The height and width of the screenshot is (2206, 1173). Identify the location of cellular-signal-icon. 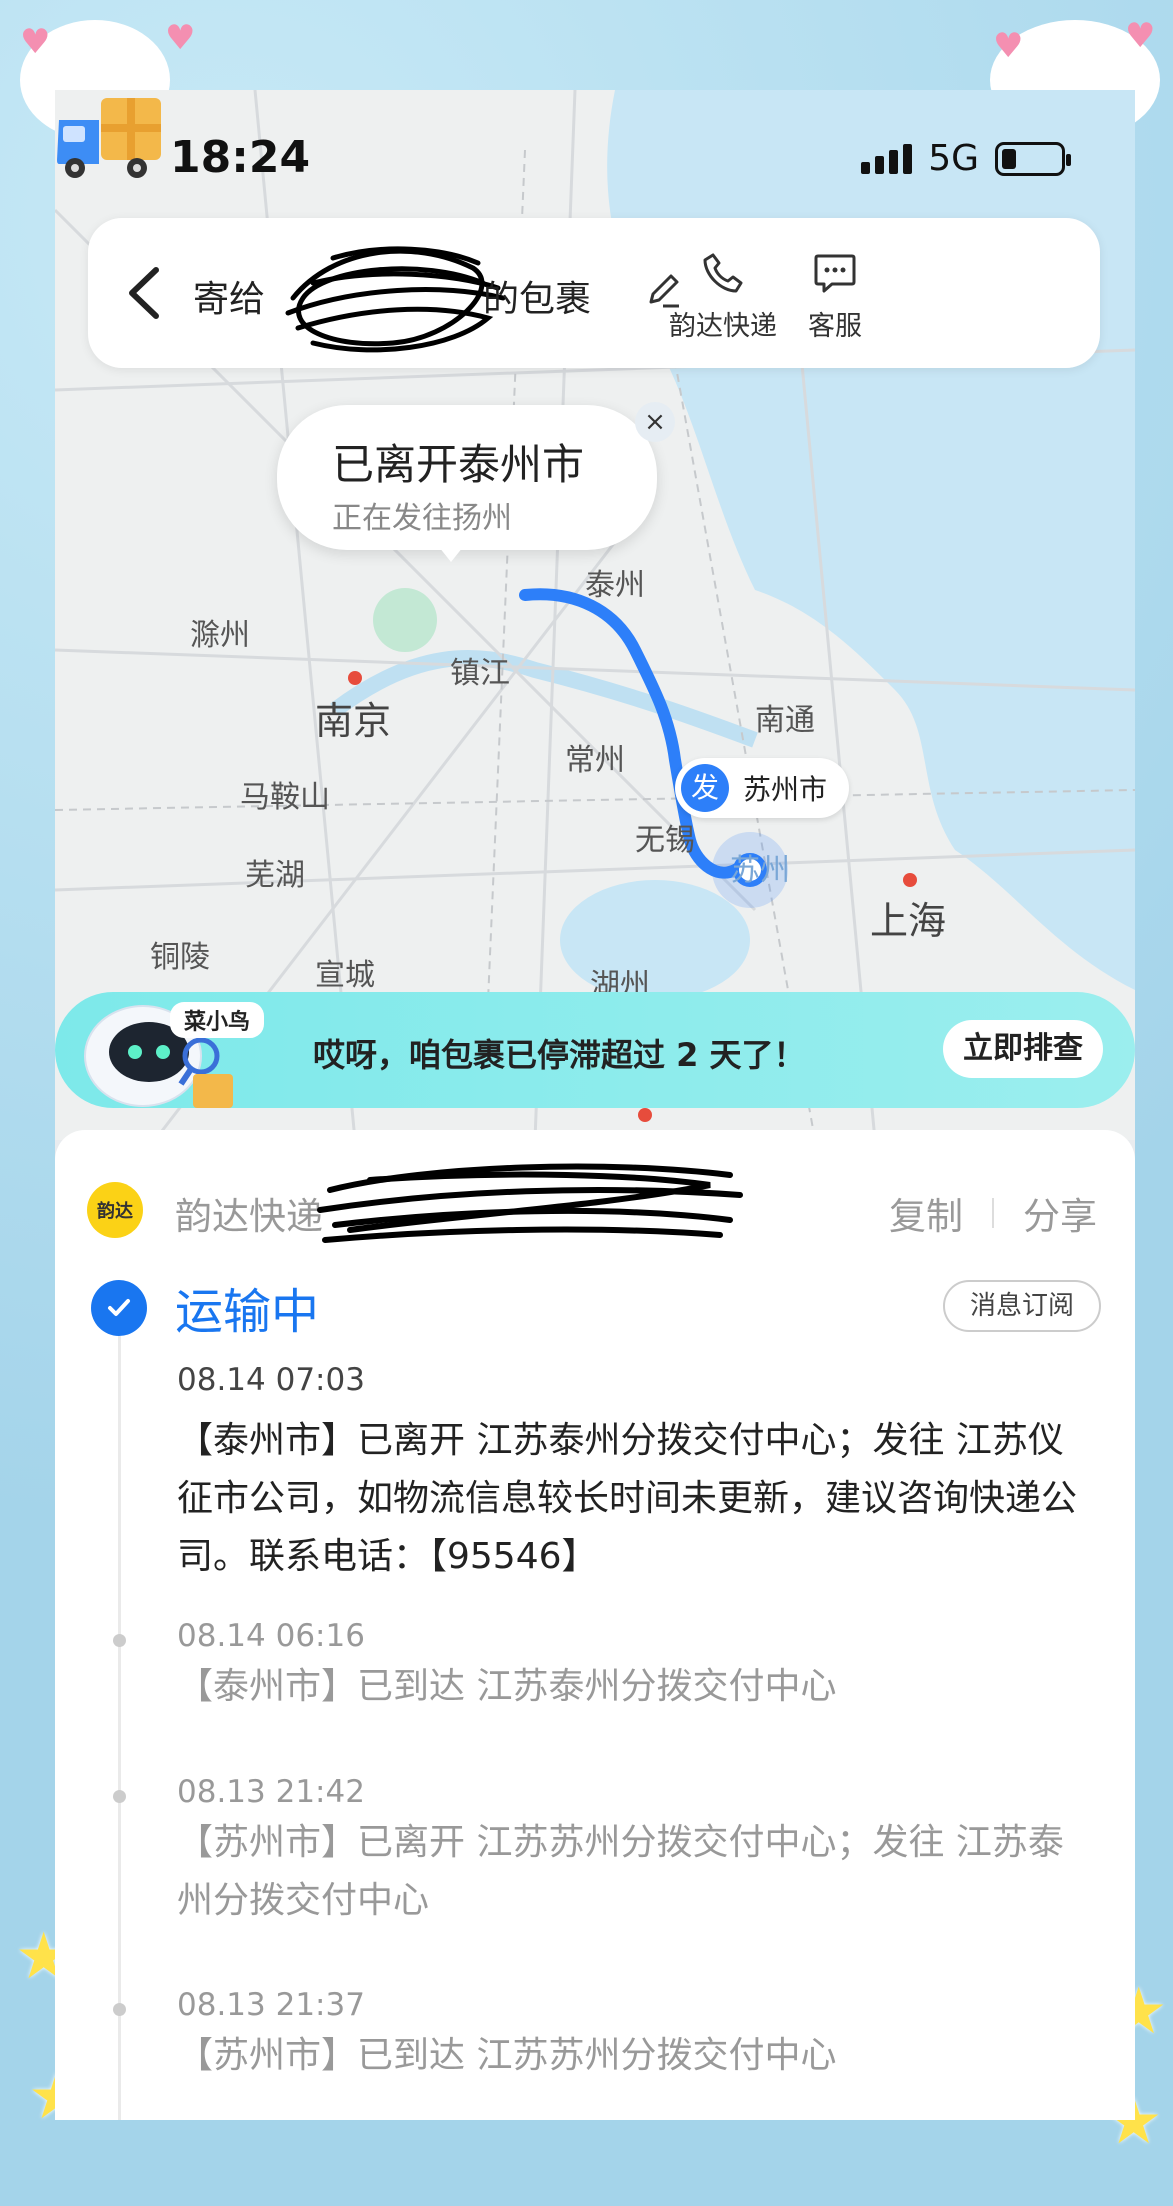
(887, 158).